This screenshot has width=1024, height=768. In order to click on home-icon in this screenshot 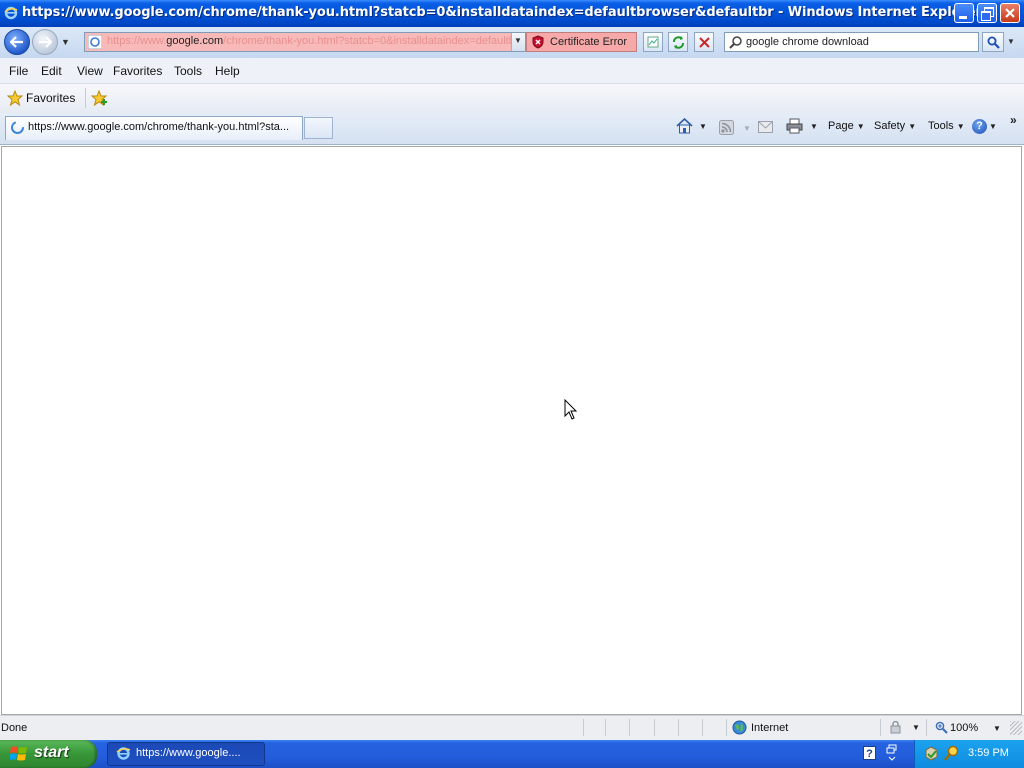, I will do `click(684, 126)`.